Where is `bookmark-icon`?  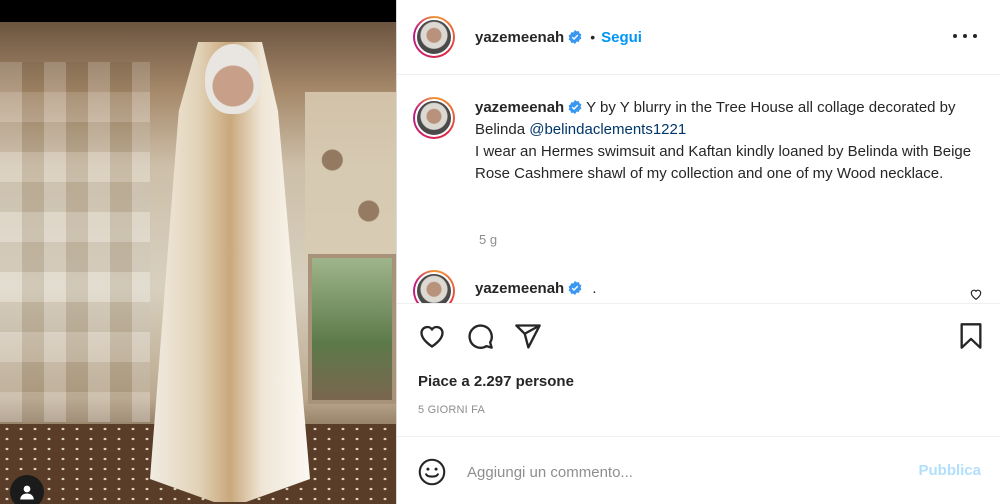
bookmark-icon is located at coordinates (971, 336).